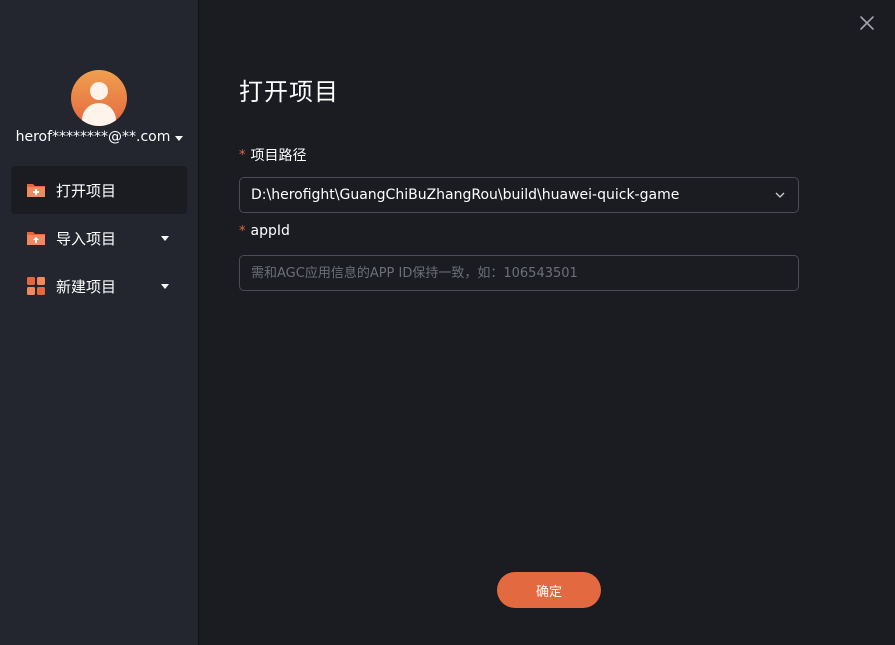  I want to click on close-icon, so click(867, 23).